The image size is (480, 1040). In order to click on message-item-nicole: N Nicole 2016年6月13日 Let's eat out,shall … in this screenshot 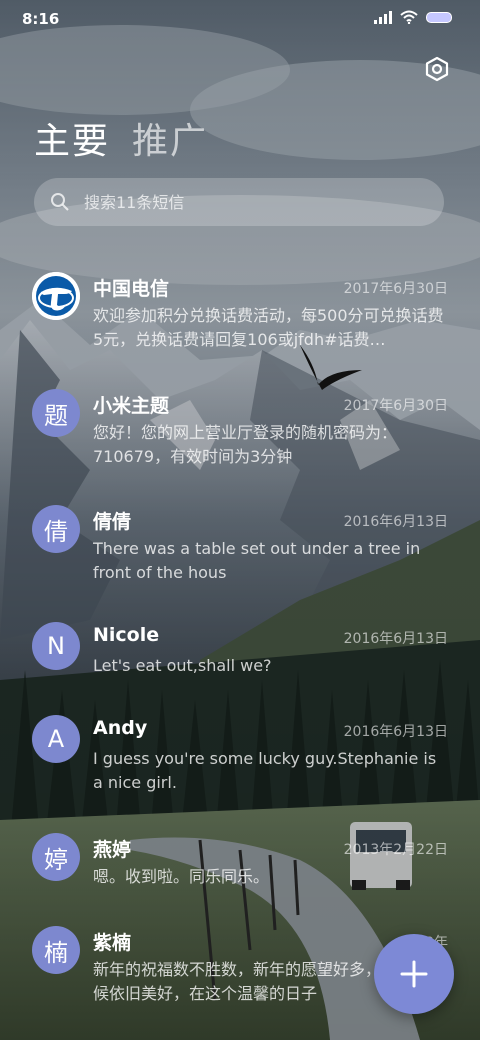, I will do `click(240, 670)`.